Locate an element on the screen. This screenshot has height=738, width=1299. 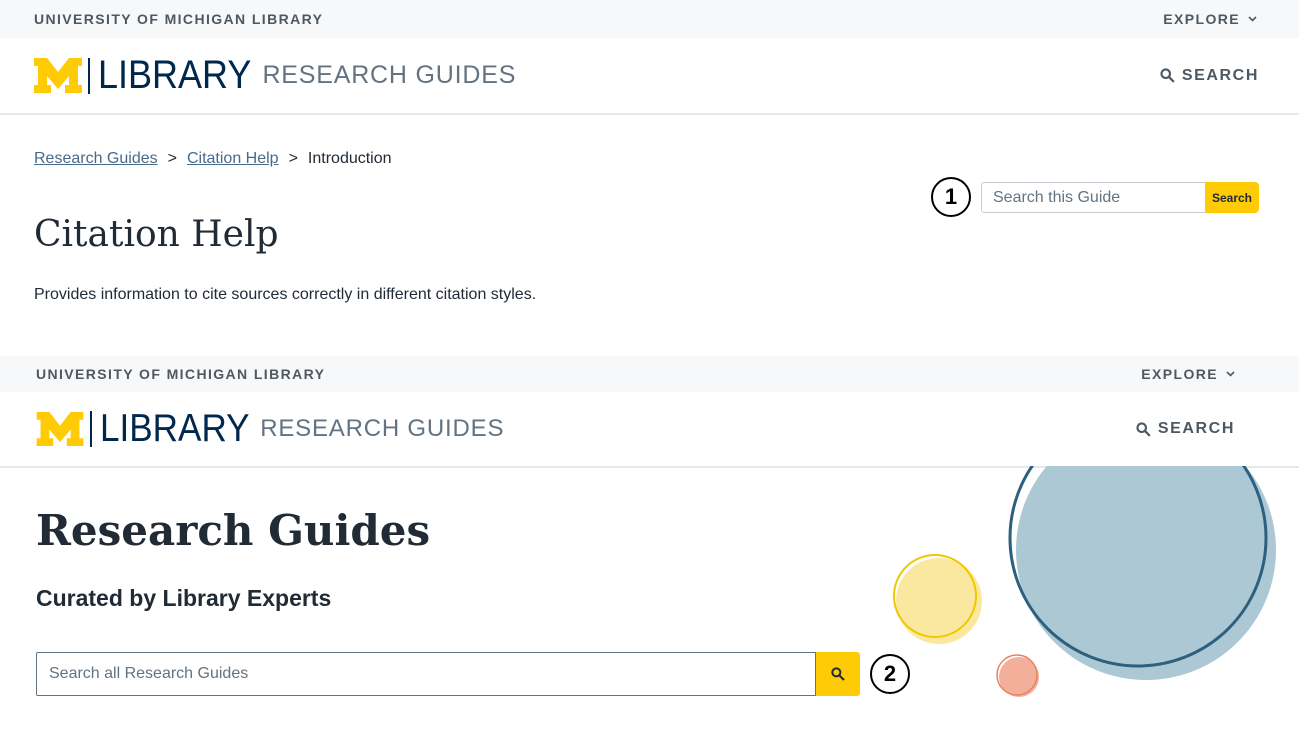
breadcrumb-citation-help: Citation Help is located at coordinates (233, 159).